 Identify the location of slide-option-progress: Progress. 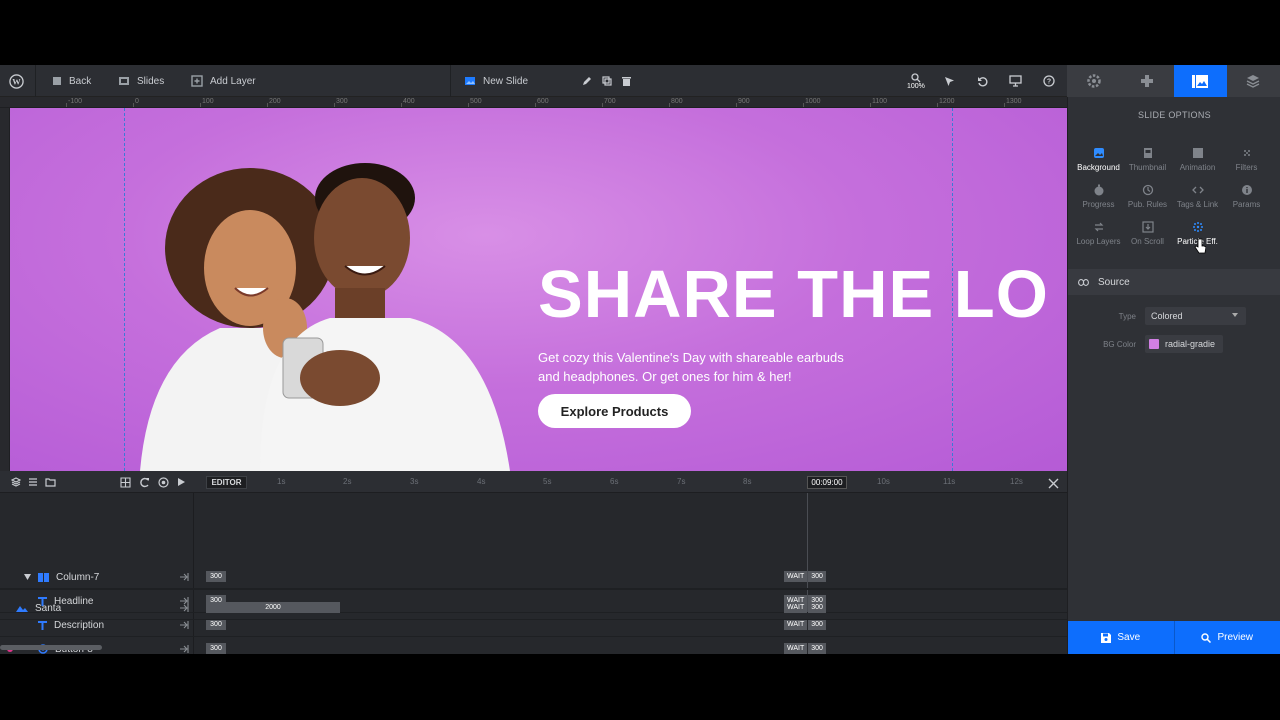
(1098, 196).